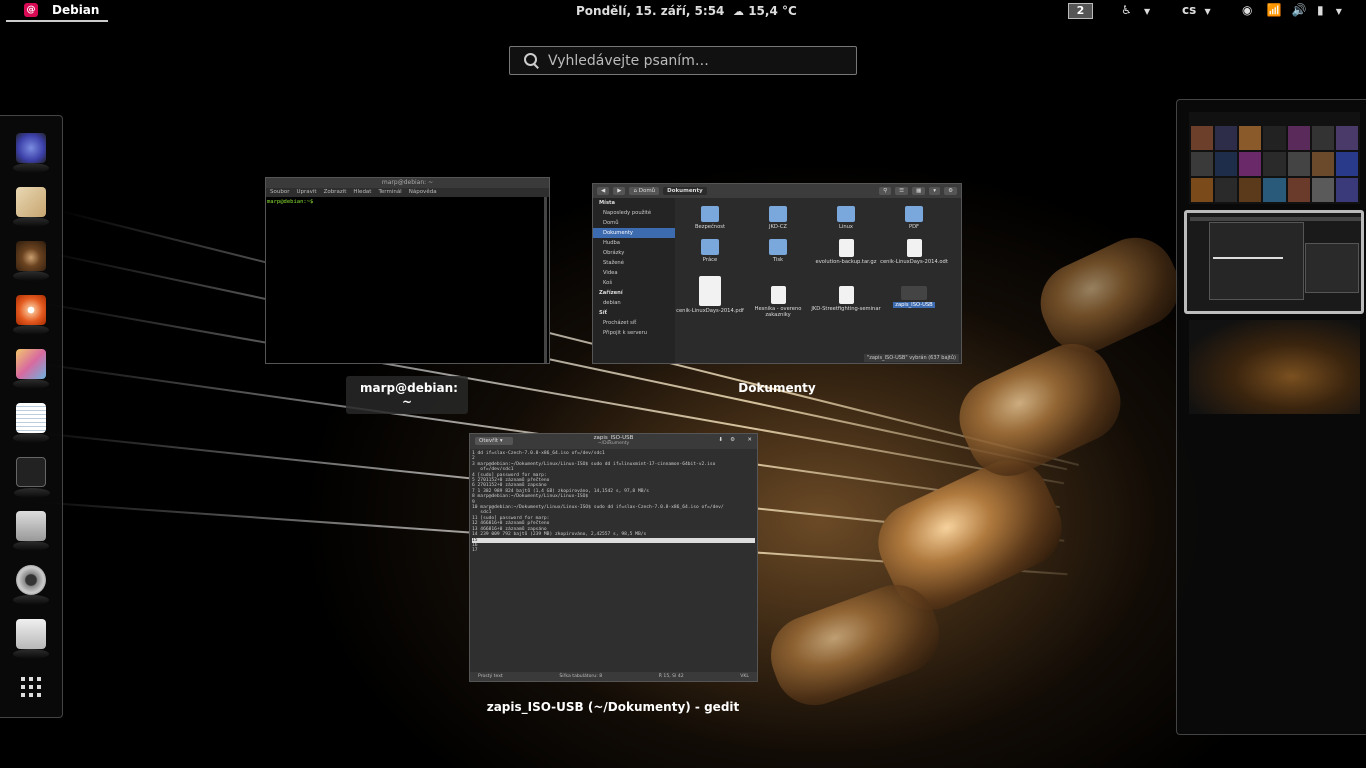 The image size is (1366, 768). I want to click on menu-soubor: Soubor, so click(279, 192).